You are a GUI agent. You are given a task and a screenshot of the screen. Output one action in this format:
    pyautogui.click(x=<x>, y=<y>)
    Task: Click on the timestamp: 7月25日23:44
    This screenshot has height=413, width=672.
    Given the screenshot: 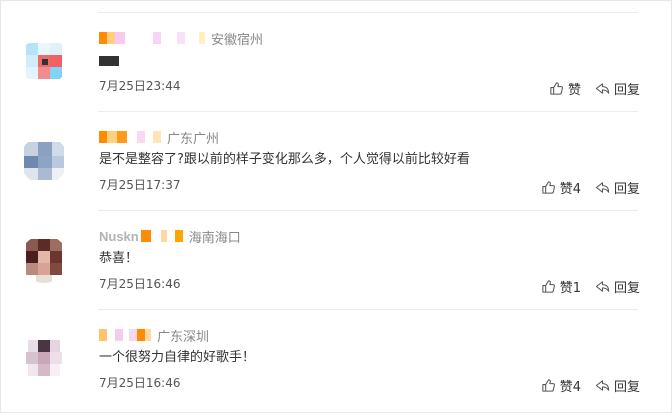 What is the action you would take?
    pyautogui.click(x=140, y=86)
    